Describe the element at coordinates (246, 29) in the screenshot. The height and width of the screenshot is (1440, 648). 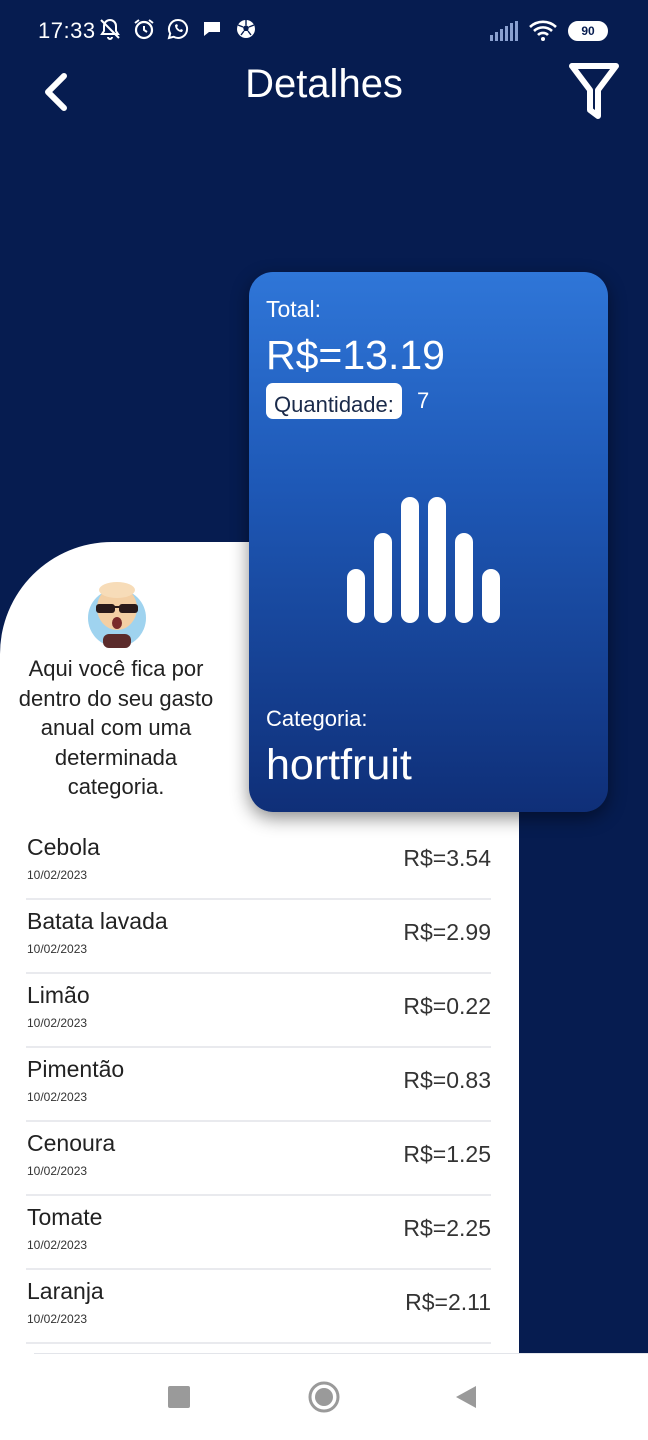
I see `soccer-ball-icon` at that location.